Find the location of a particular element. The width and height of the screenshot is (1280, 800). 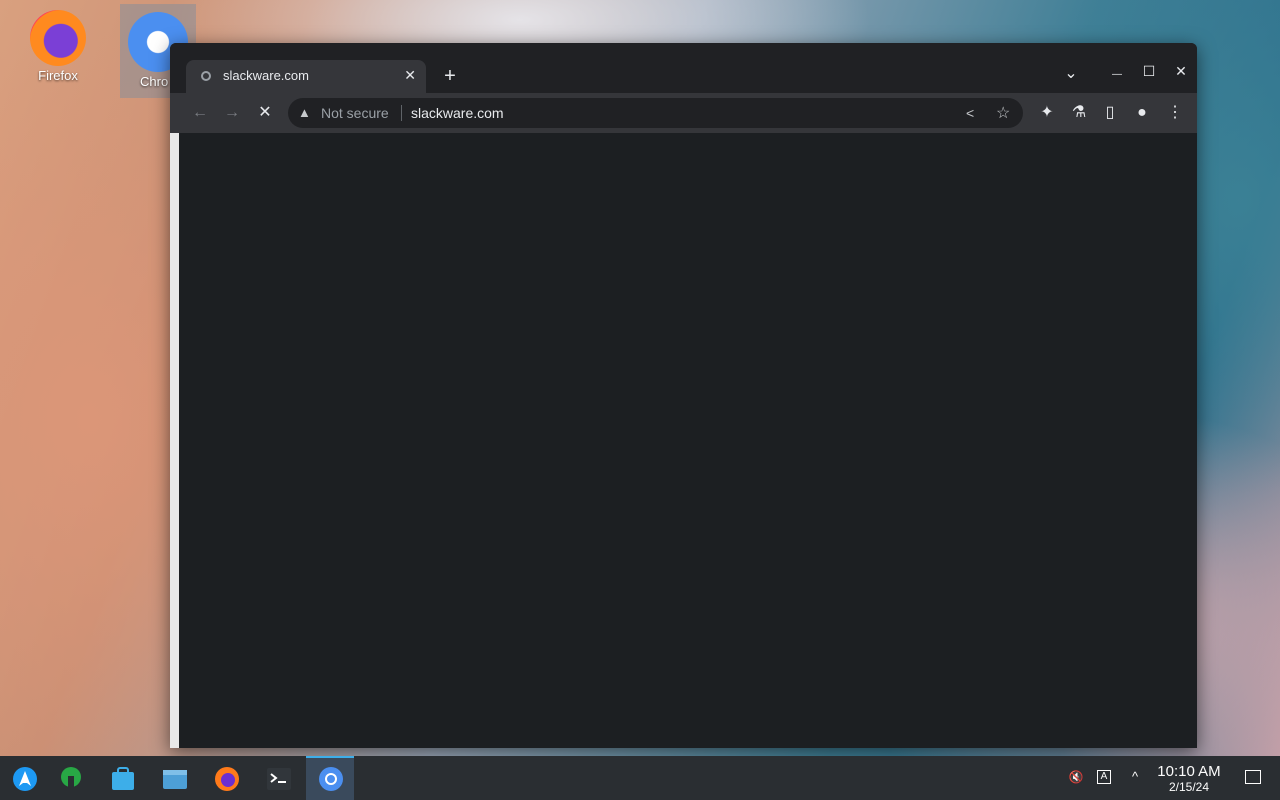

tab-title: slackware.com is located at coordinates (266, 75).